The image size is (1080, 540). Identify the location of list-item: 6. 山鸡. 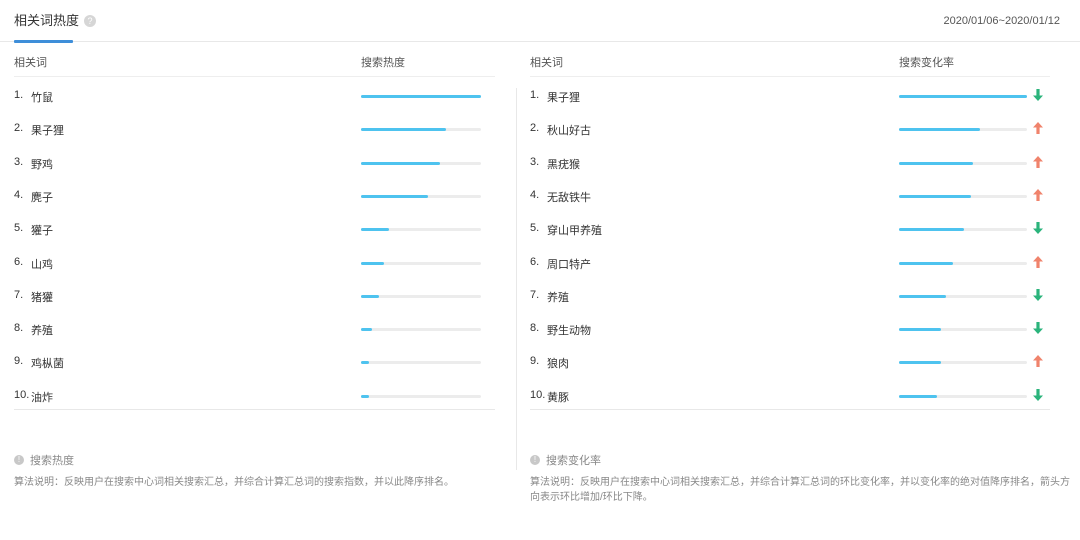
(254, 267).